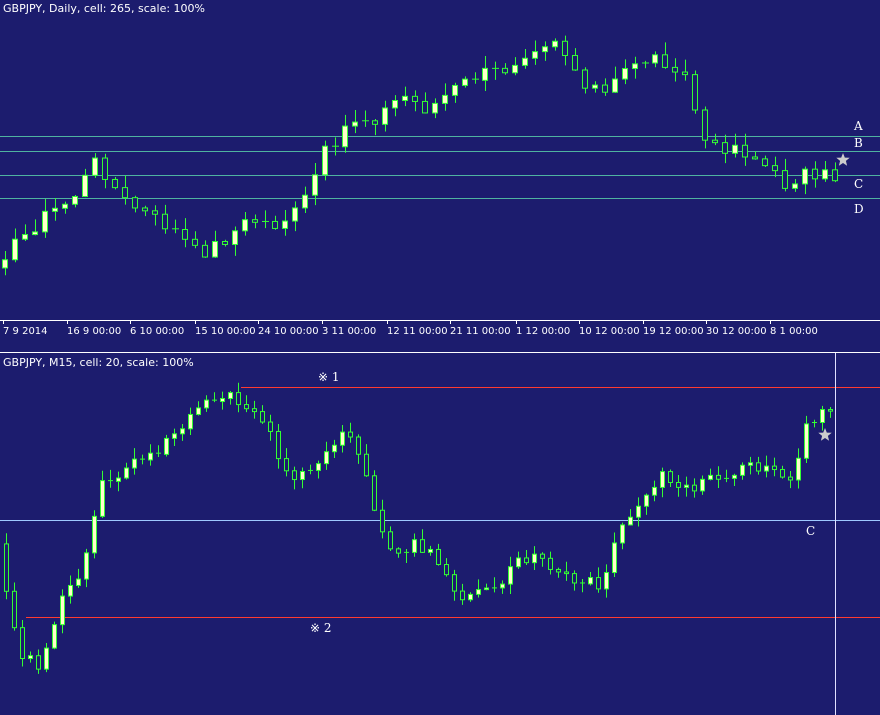  What do you see at coordinates (609, 331) in the screenshot?
I see `x-axis-tick-label: 10 12 00:00` at bounding box center [609, 331].